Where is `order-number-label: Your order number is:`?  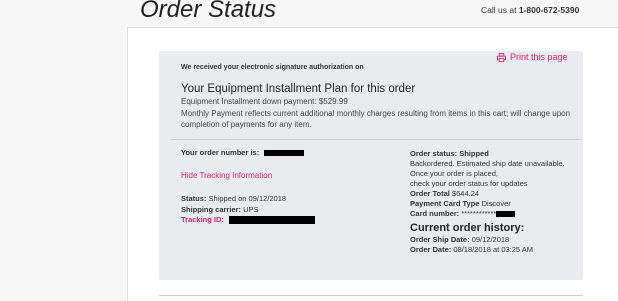 order-number-label: Your order number is: is located at coordinates (220, 152).